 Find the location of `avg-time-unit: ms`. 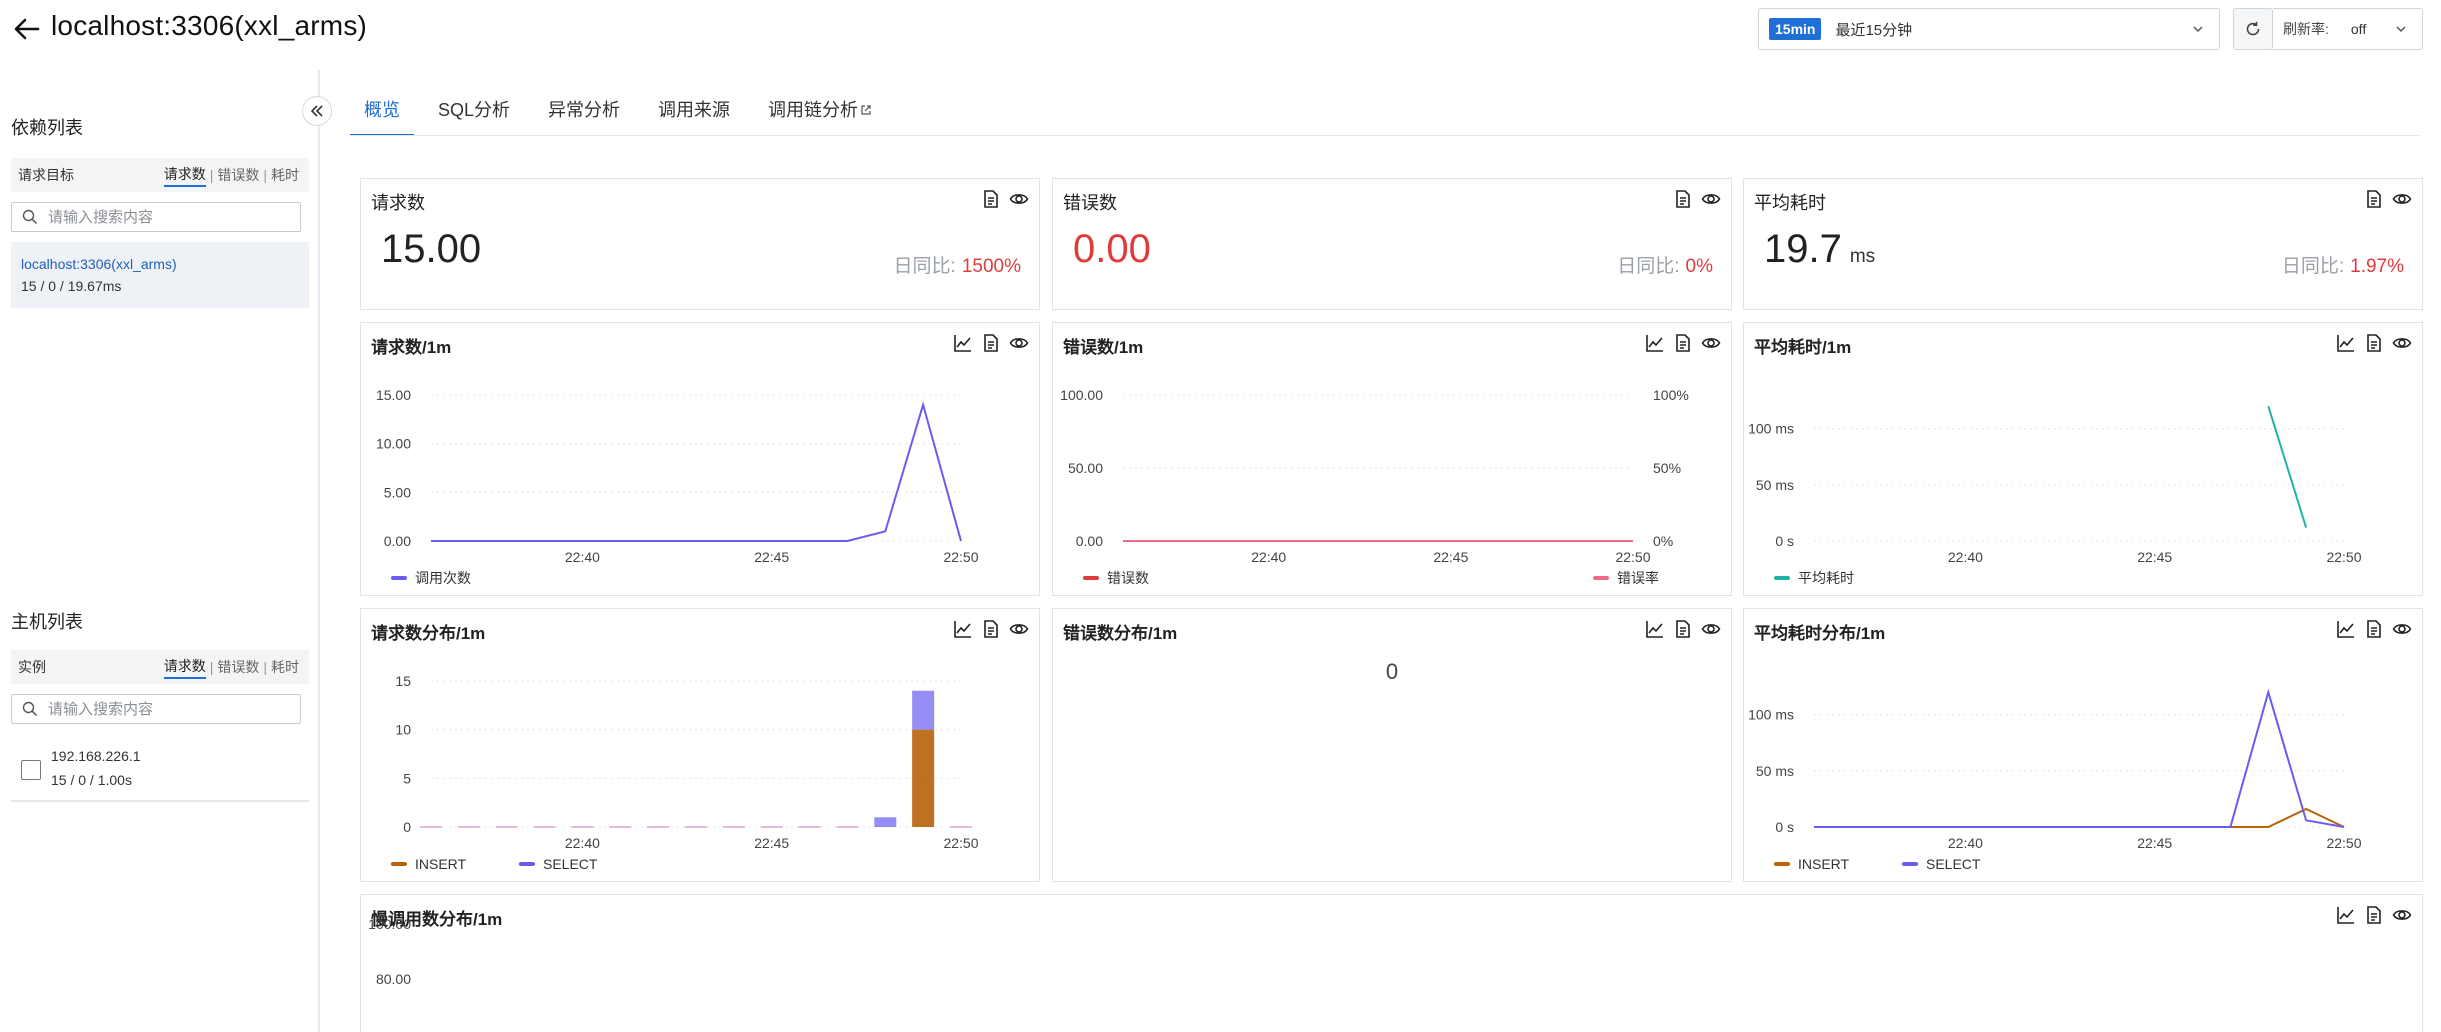

avg-time-unit: ms is located at coordinates (1862, 256).